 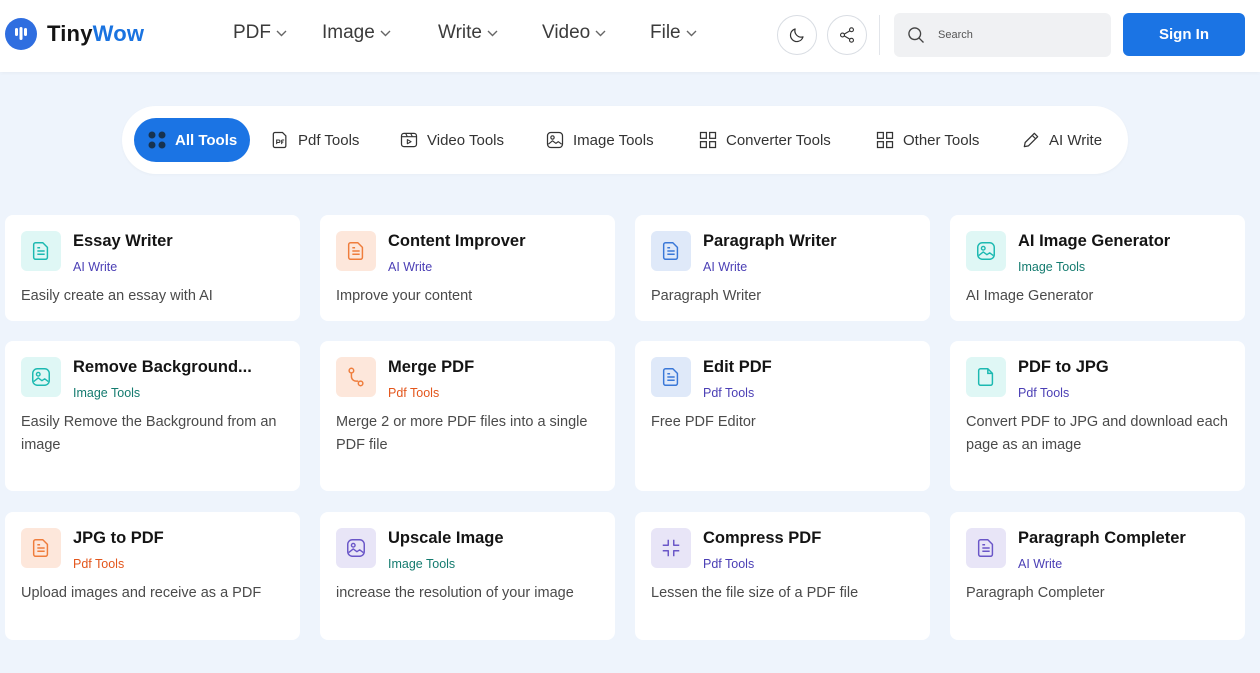 I want to click on search-input, so click(x=1018, y=35).